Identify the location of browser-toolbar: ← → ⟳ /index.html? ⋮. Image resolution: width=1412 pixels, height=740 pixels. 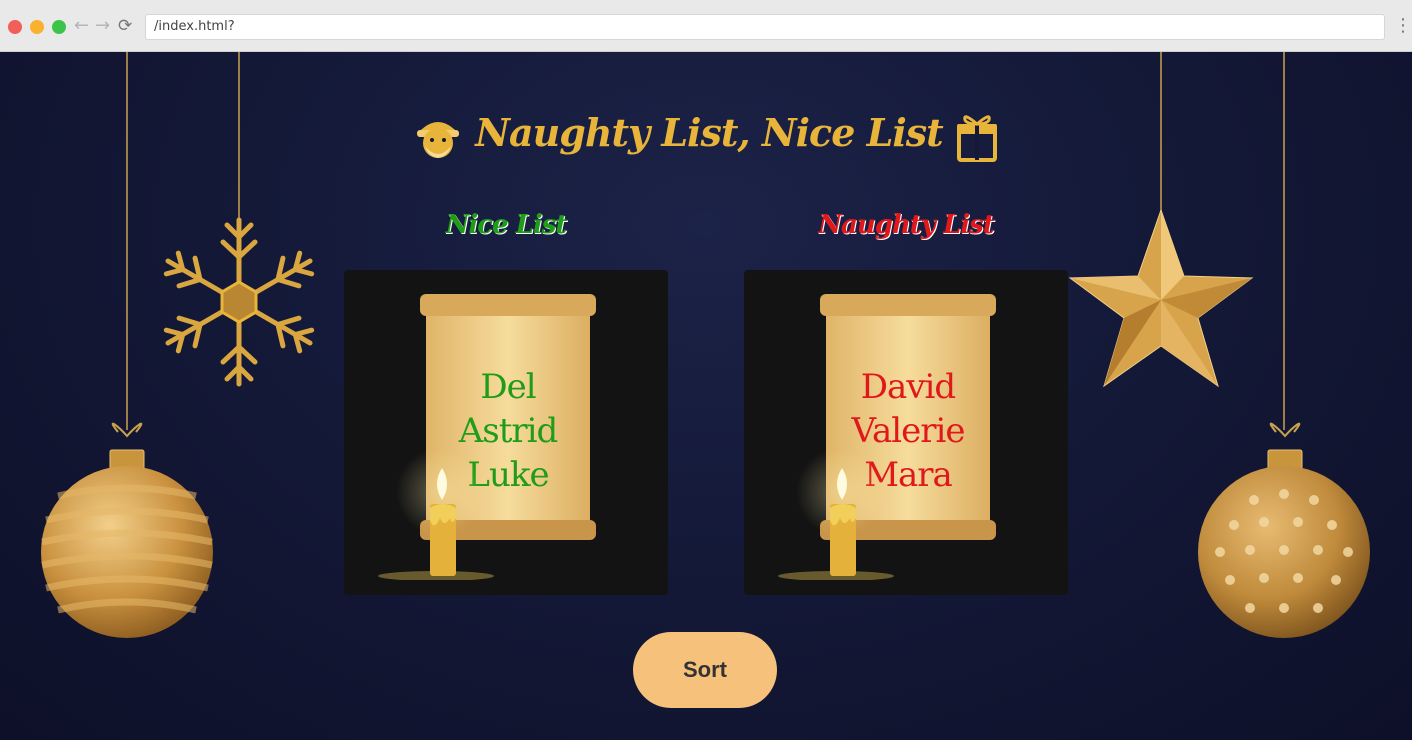
(706, 26).